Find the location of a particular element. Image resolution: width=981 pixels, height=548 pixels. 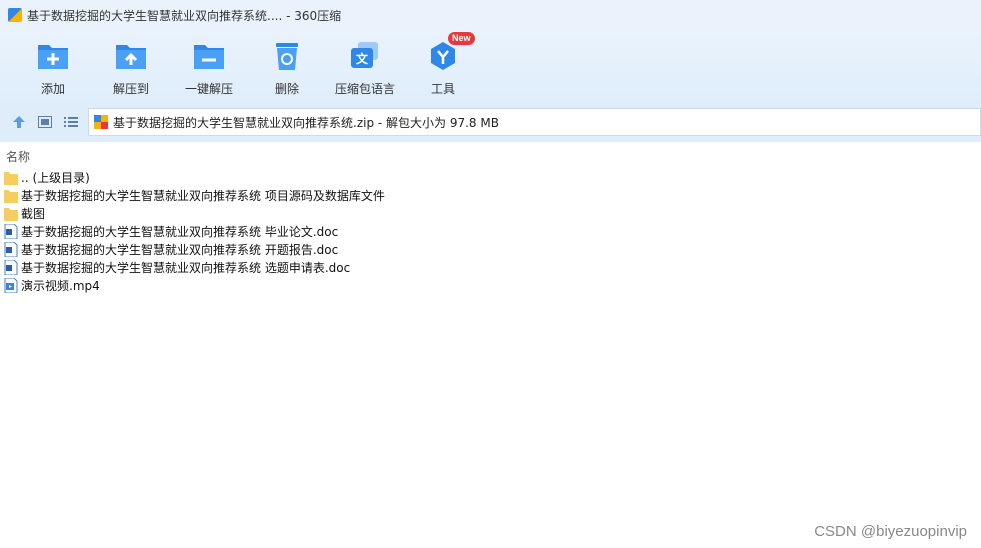

archive-language-button: 文 压缩包语言 is located at coordinates (365, 66).